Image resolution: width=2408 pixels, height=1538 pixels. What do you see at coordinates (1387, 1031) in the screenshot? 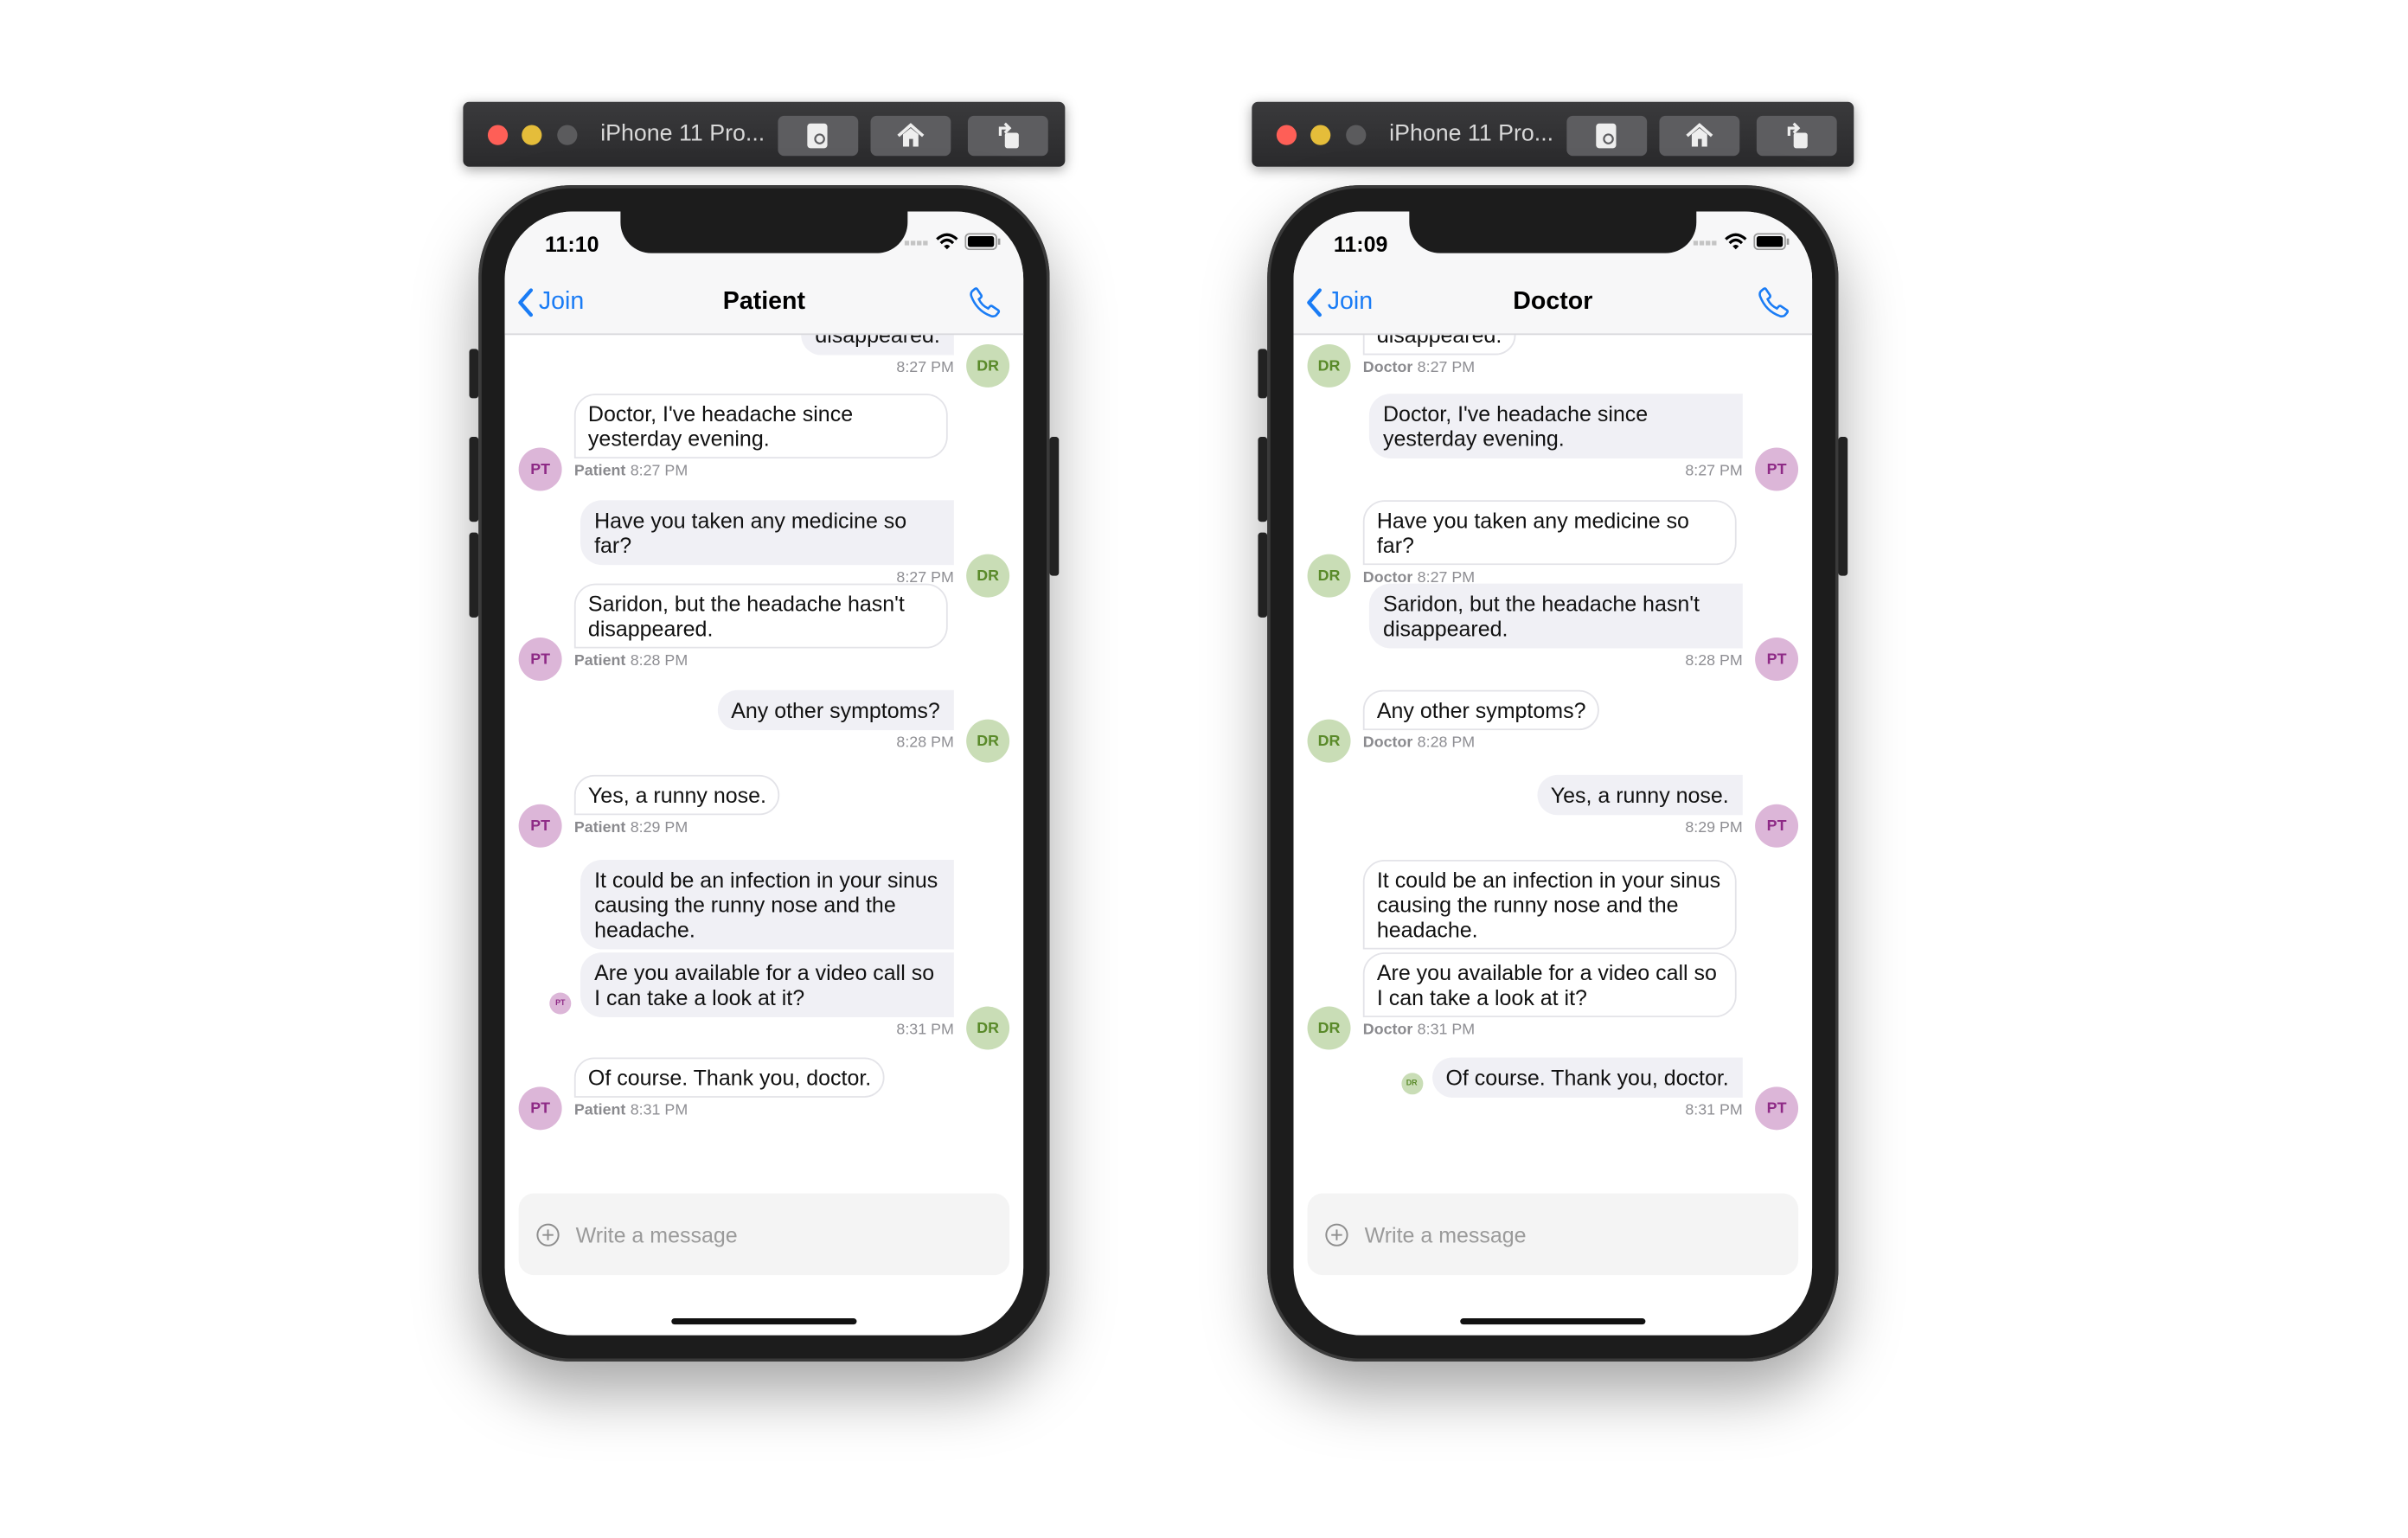
I see `sender-name: Doctor` at bounding box center [1387, 1031].